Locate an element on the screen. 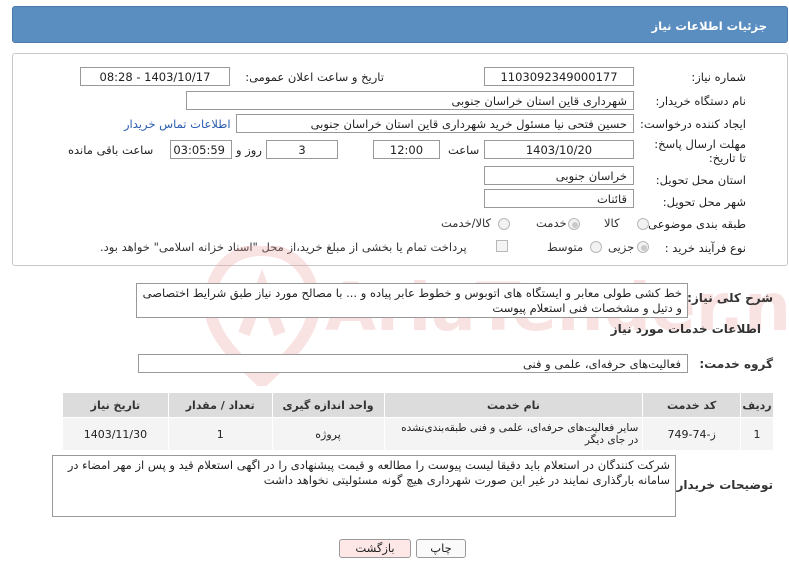 Image resolution: width=789 pixels, height=574 pixels. cell-service-code: ز-74-749 is located at coordinates (691, 434).